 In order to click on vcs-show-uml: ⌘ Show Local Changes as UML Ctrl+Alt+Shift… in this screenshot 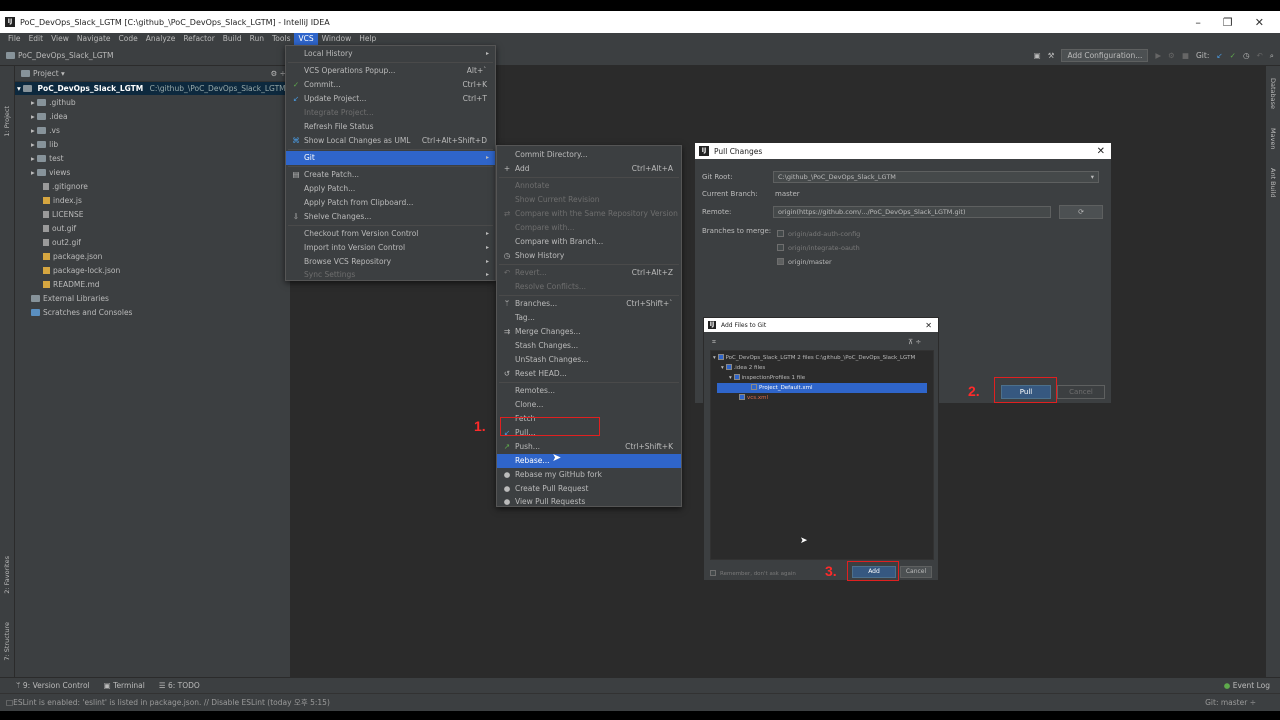, I will do `click(390, 141)`.